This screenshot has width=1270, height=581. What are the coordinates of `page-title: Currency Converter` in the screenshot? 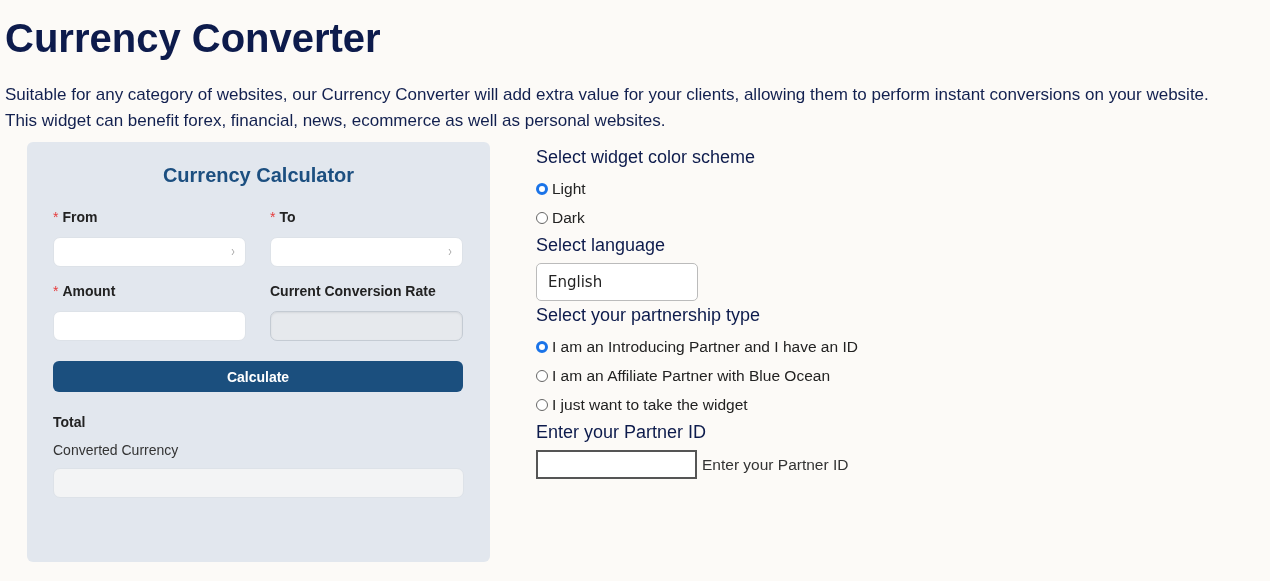 It's located at (193, 38).